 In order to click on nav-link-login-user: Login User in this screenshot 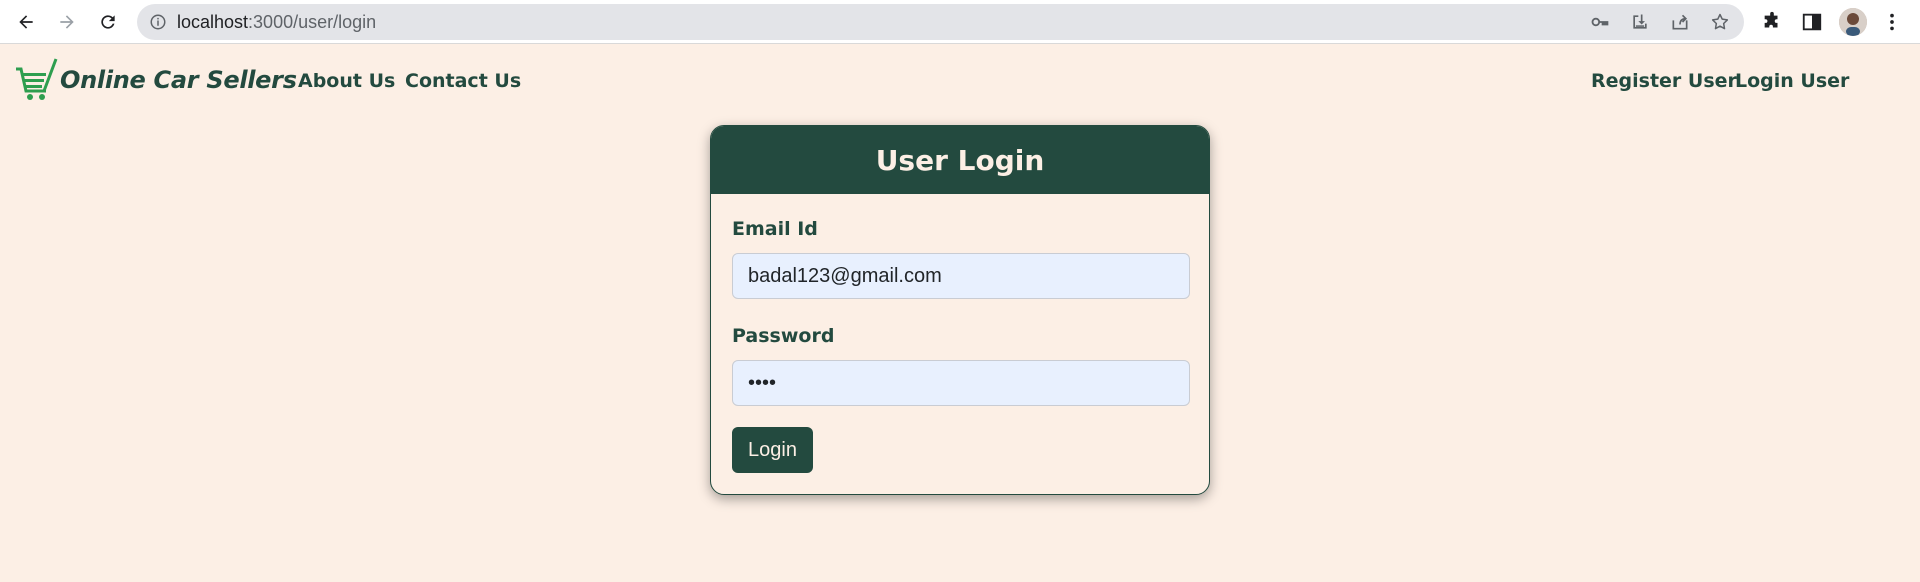, I will do `click(1792, 81)`.